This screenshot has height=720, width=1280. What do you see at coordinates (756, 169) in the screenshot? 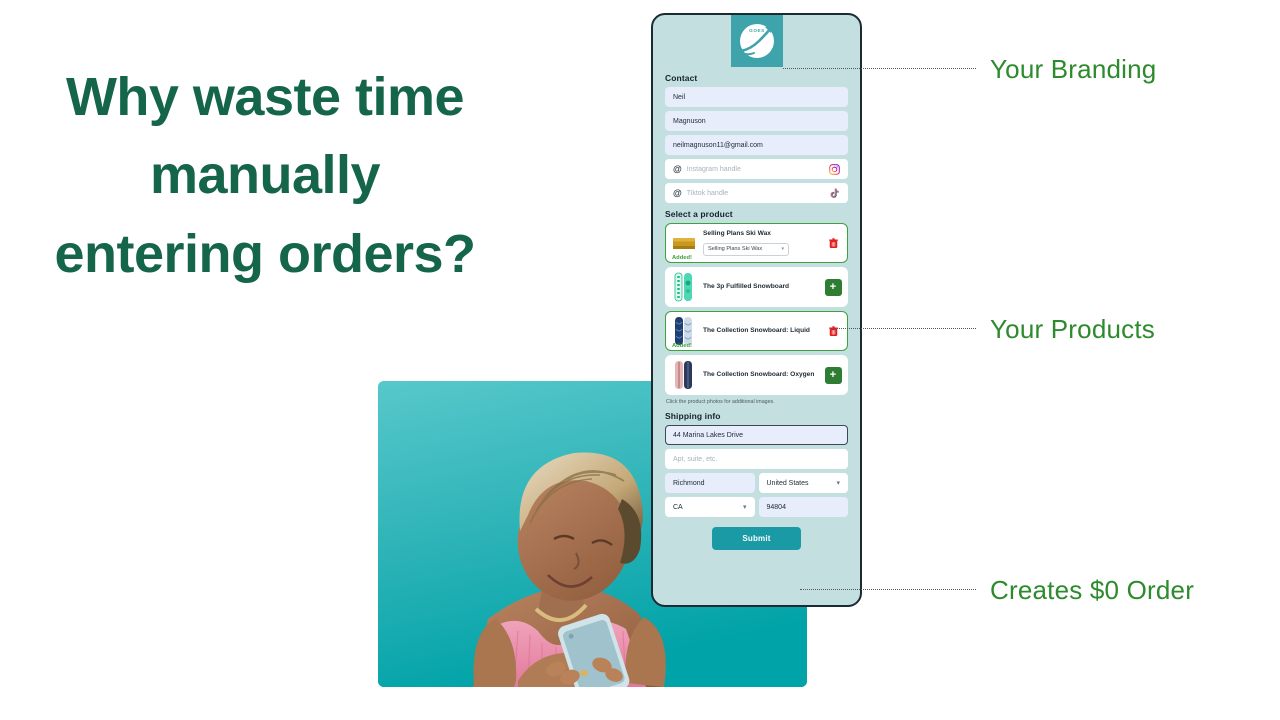
I see `instagram-handle-field: @ Instagram handle` at bounding box center [756, 169].